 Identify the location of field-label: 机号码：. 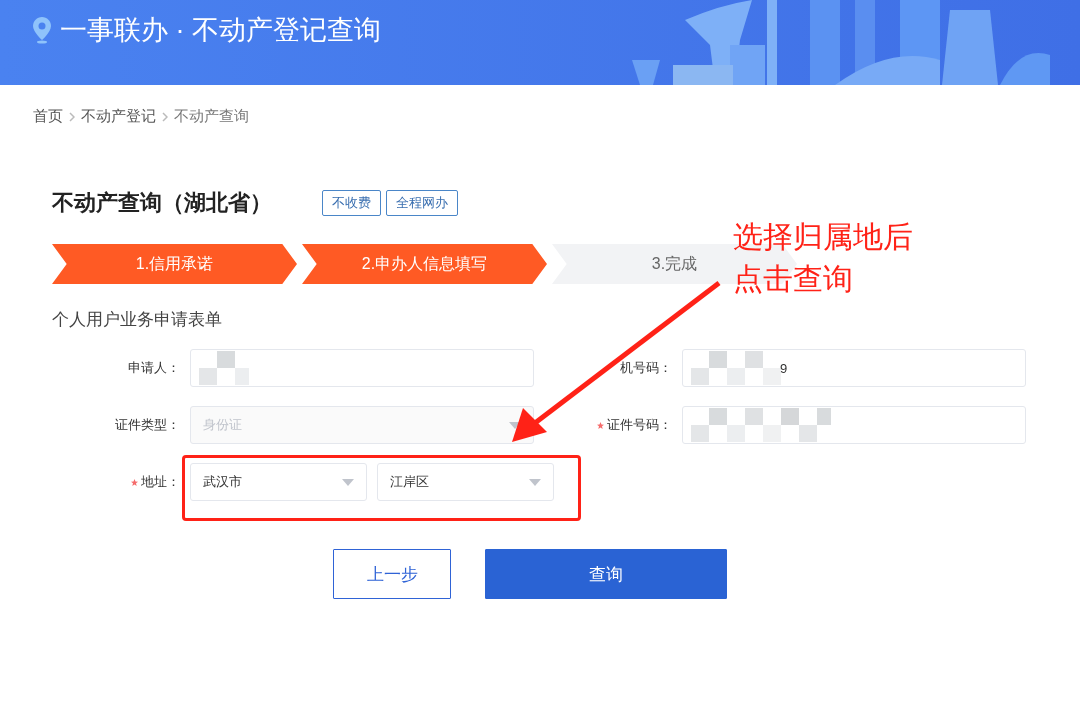
(646, 368).